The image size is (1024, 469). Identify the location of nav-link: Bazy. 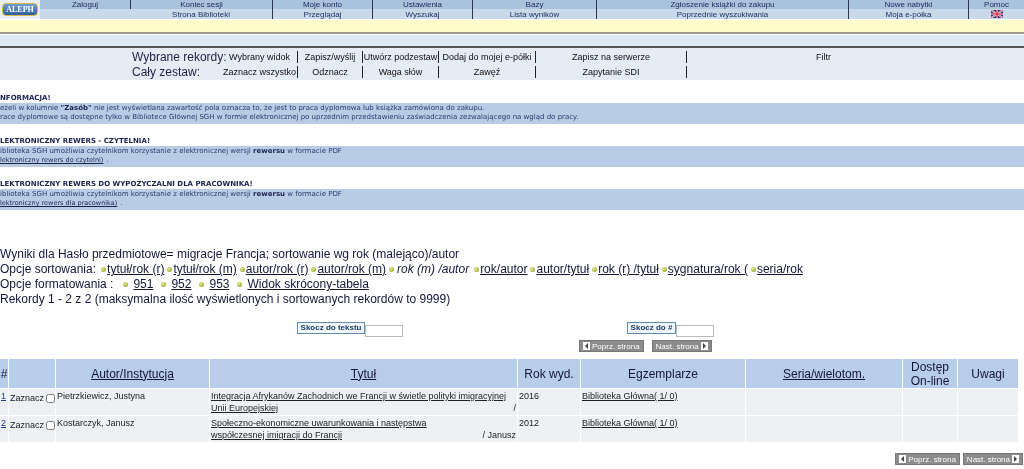
(534, 4).